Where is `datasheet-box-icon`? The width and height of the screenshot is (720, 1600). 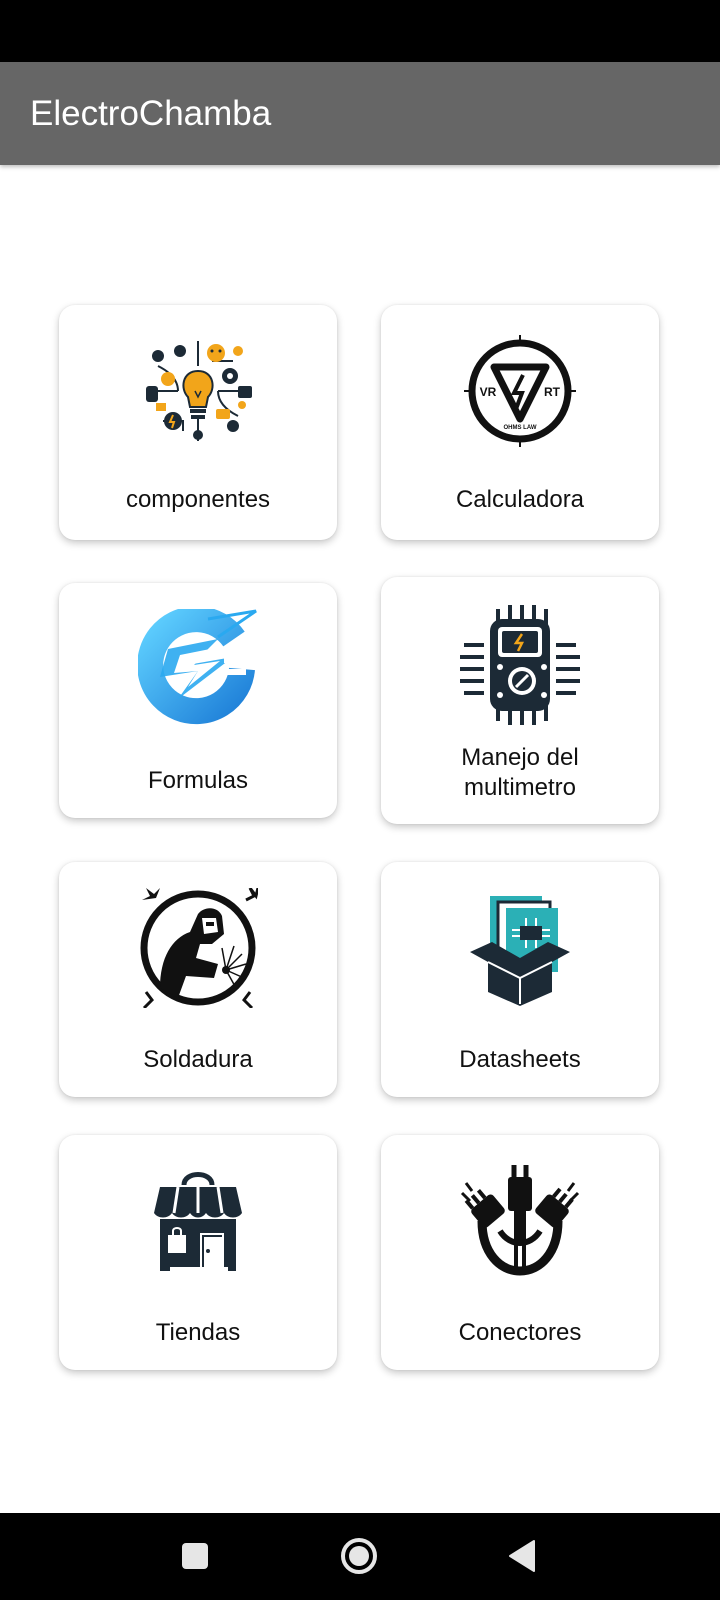 datasheet-box-icon is located at coordinates (520, 948).